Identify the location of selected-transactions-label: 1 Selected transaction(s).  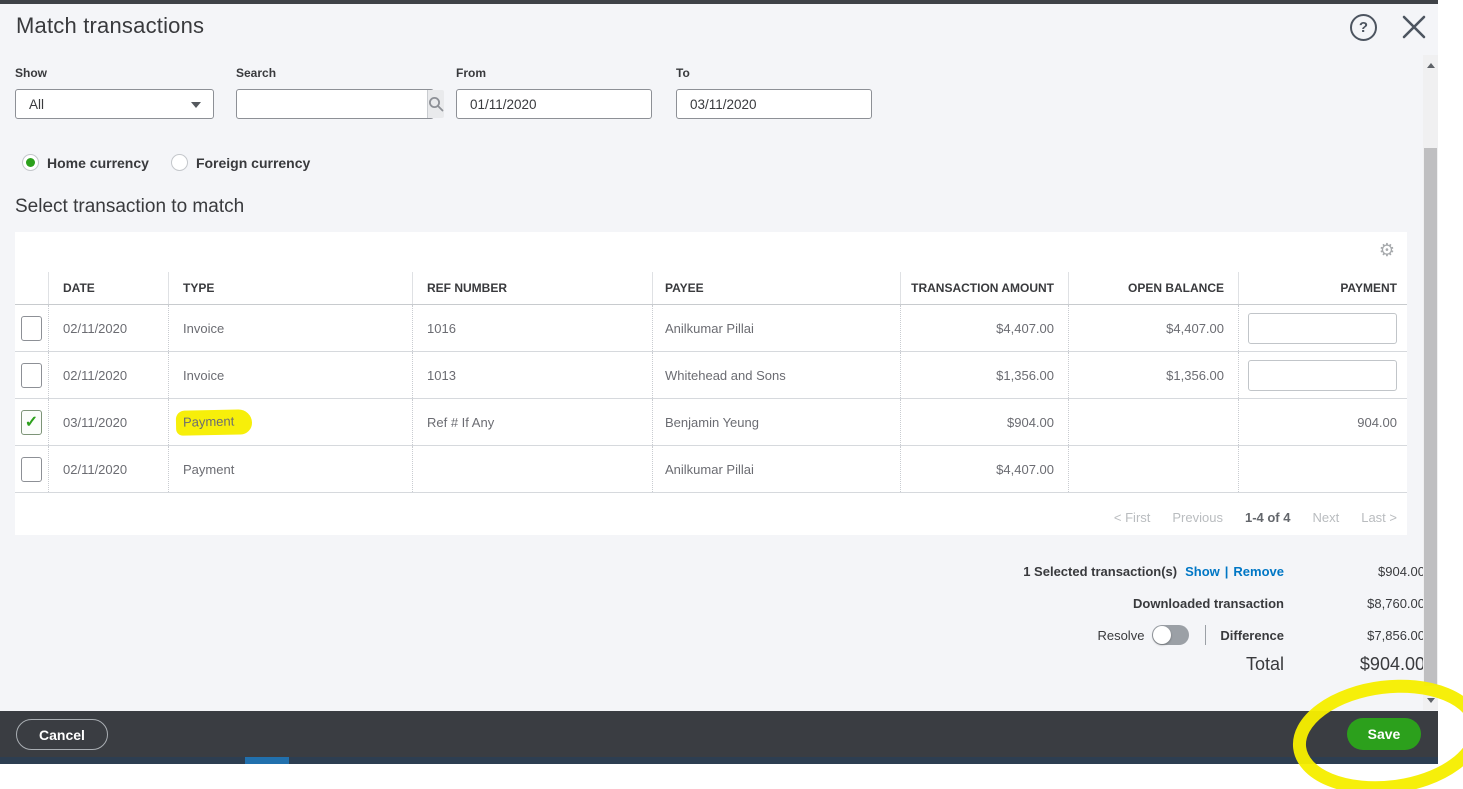
(1100, 571).